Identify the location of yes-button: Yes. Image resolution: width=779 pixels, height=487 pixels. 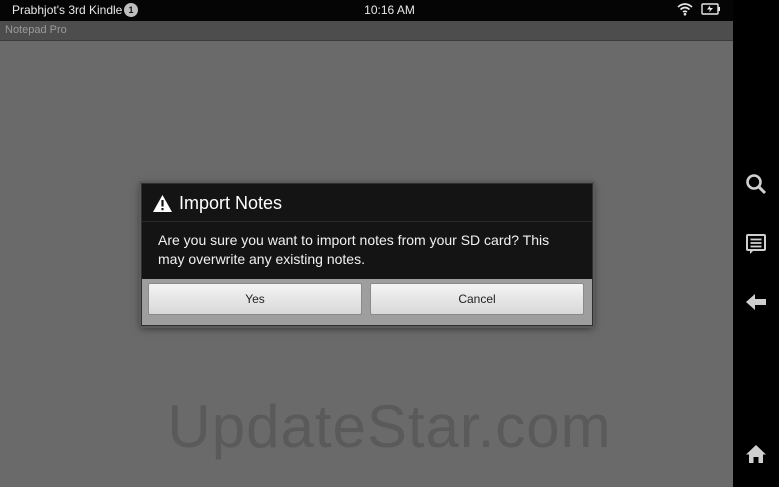
(255, 299).